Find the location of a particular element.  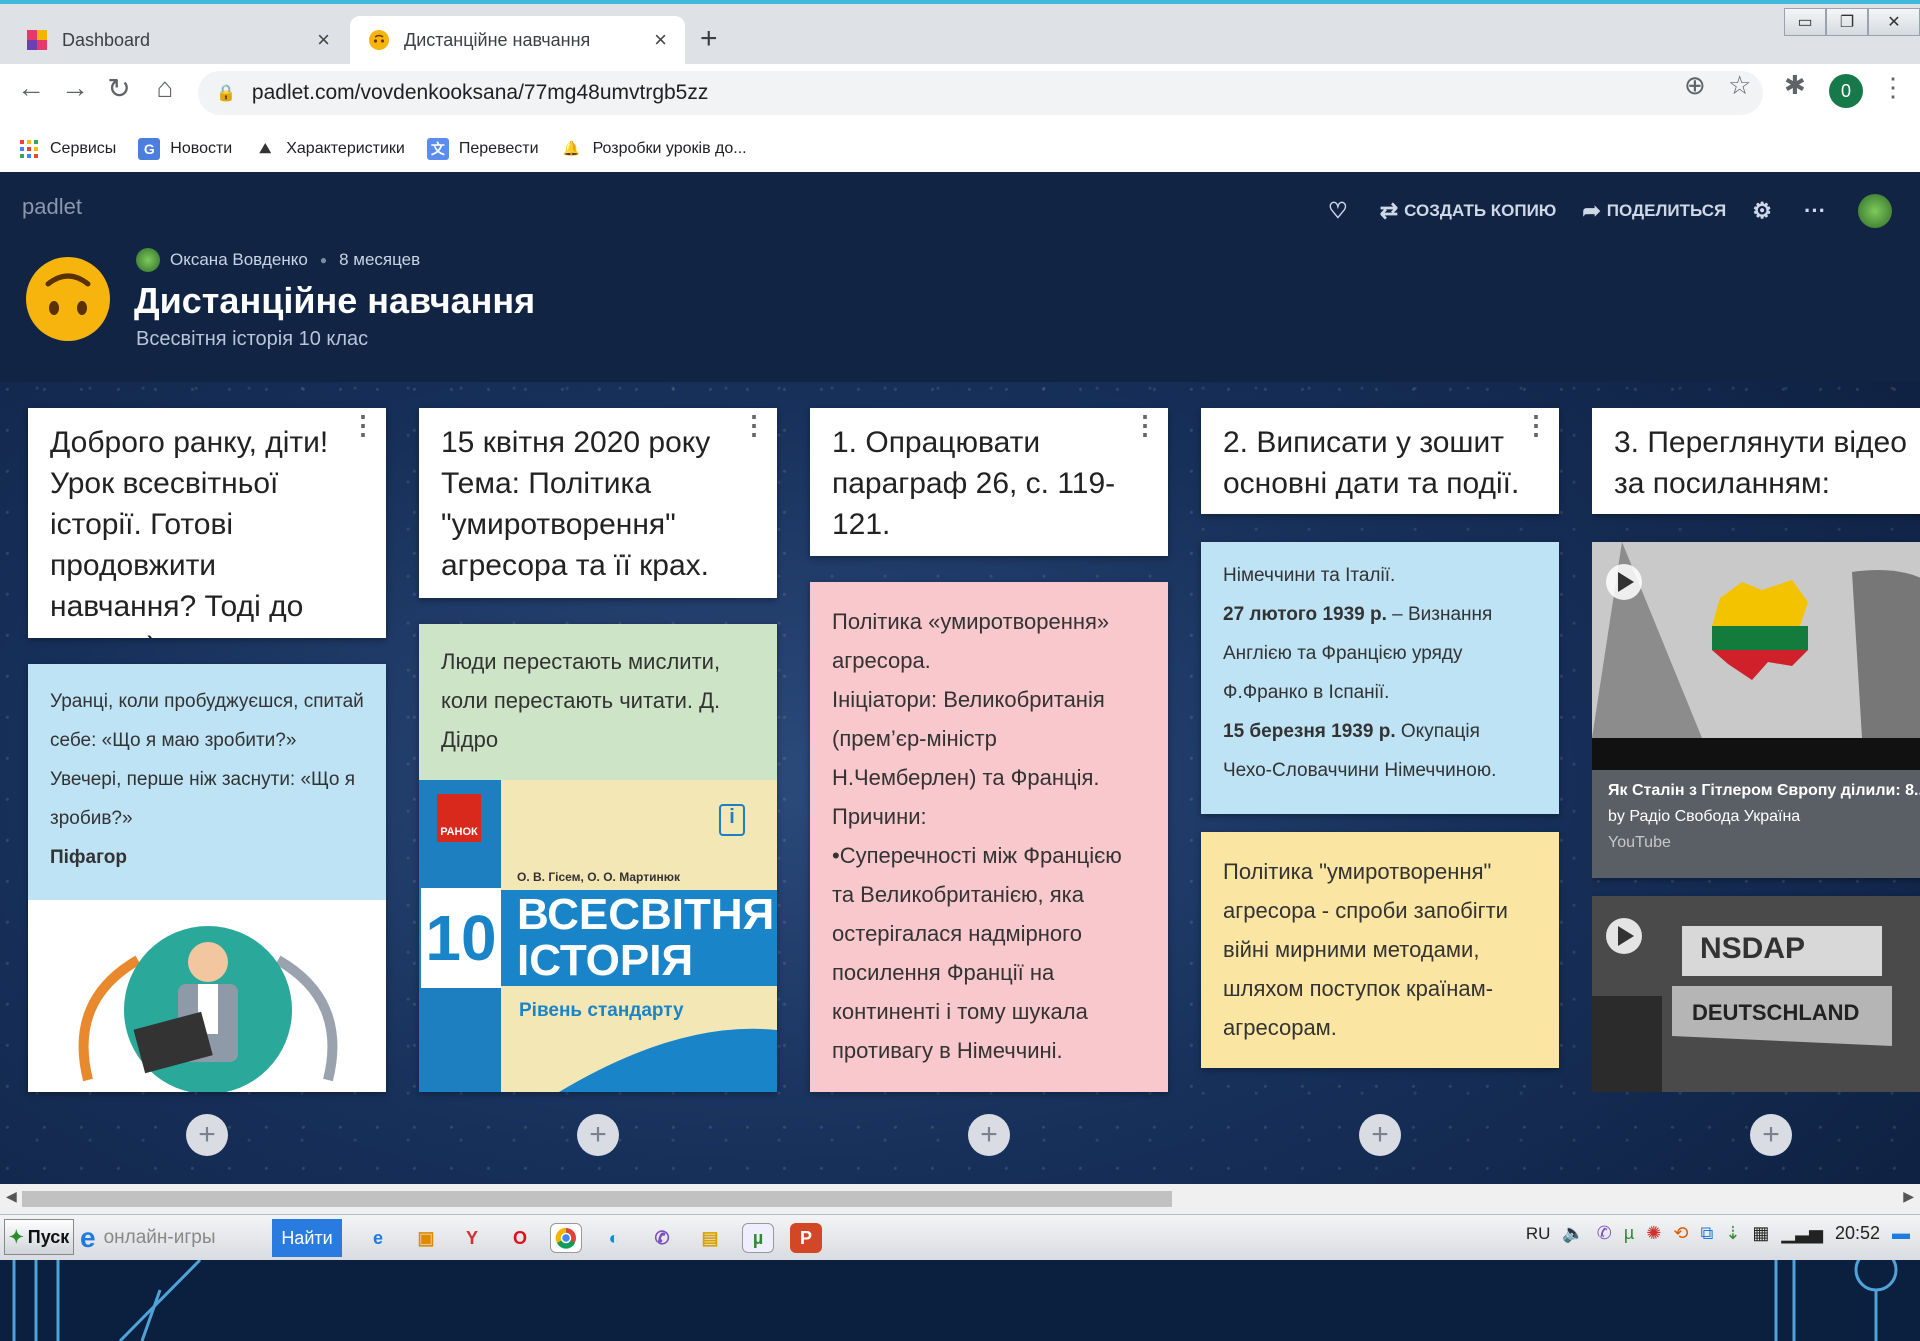

download-tray-icon: ⇣ is located at coordinates (1732, 1233).